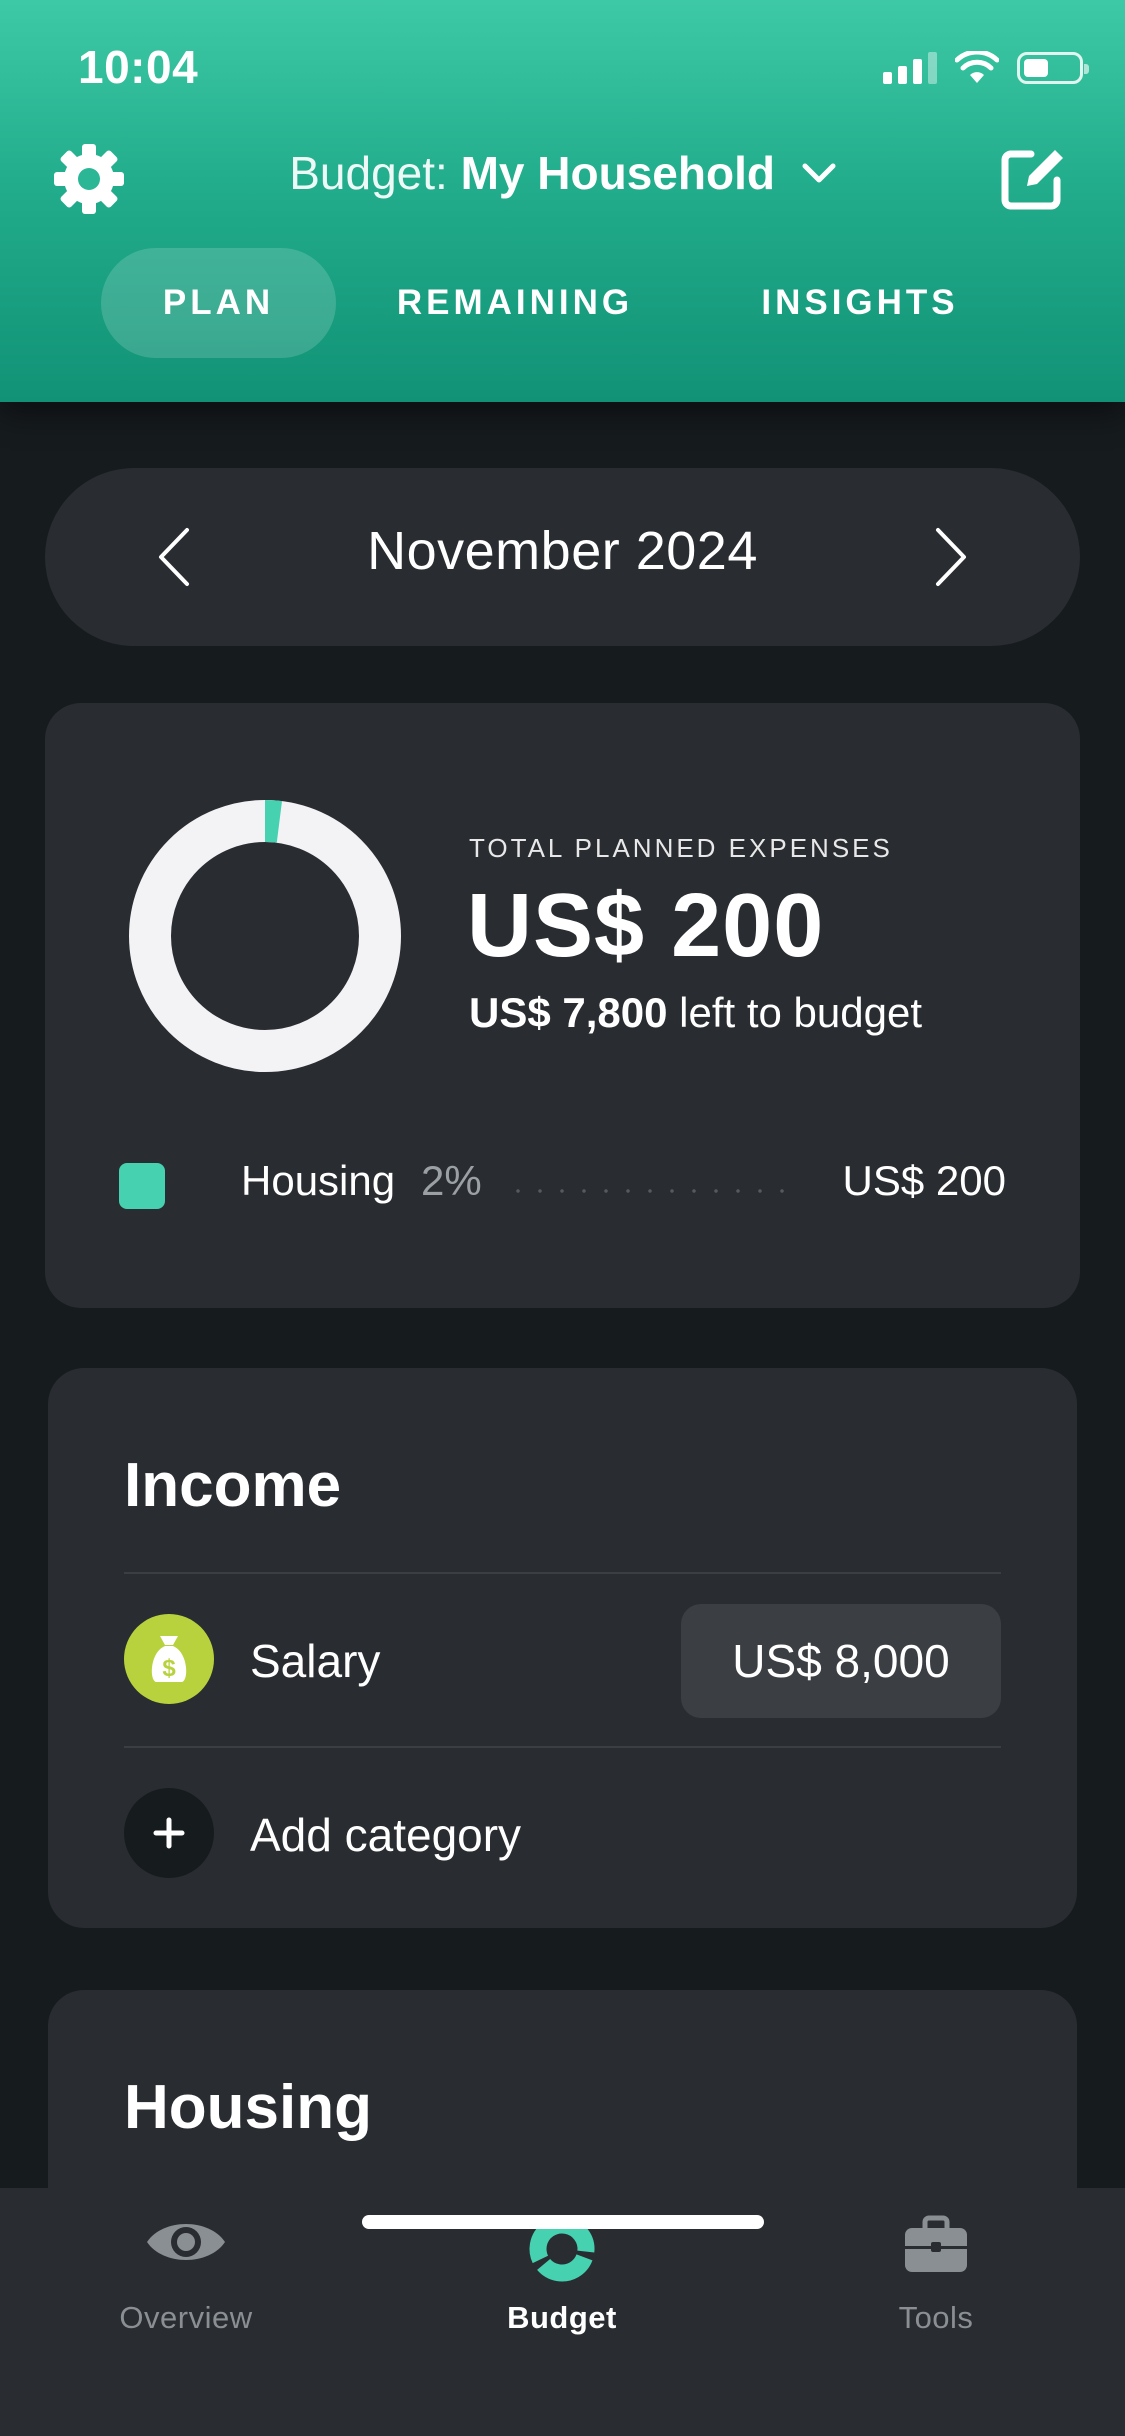  I want to click on total-planned-value: US$ 200, so click(646, 926).